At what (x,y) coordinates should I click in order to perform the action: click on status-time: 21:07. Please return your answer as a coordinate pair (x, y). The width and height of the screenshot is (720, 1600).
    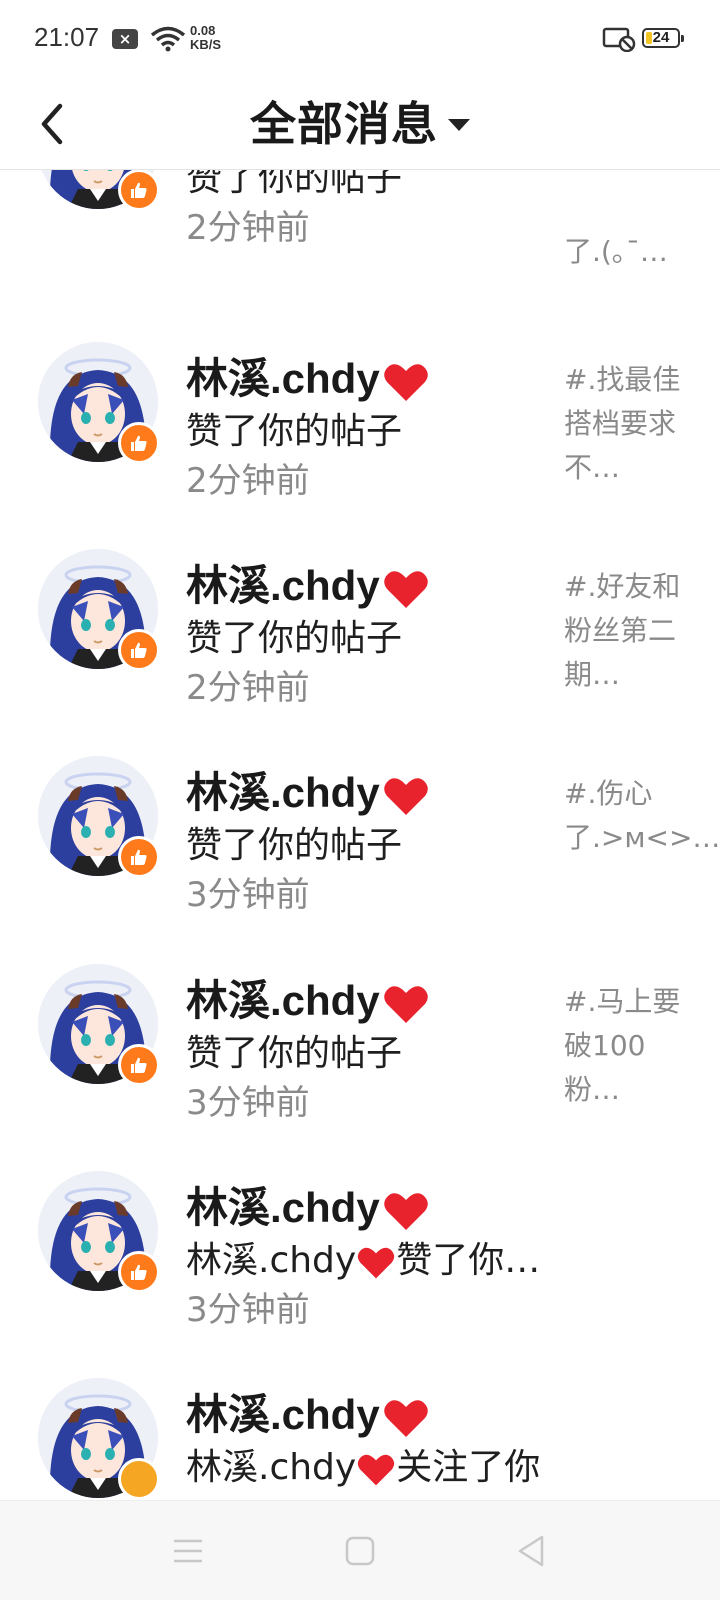
    Looking at the image, I should click on (67, 37).